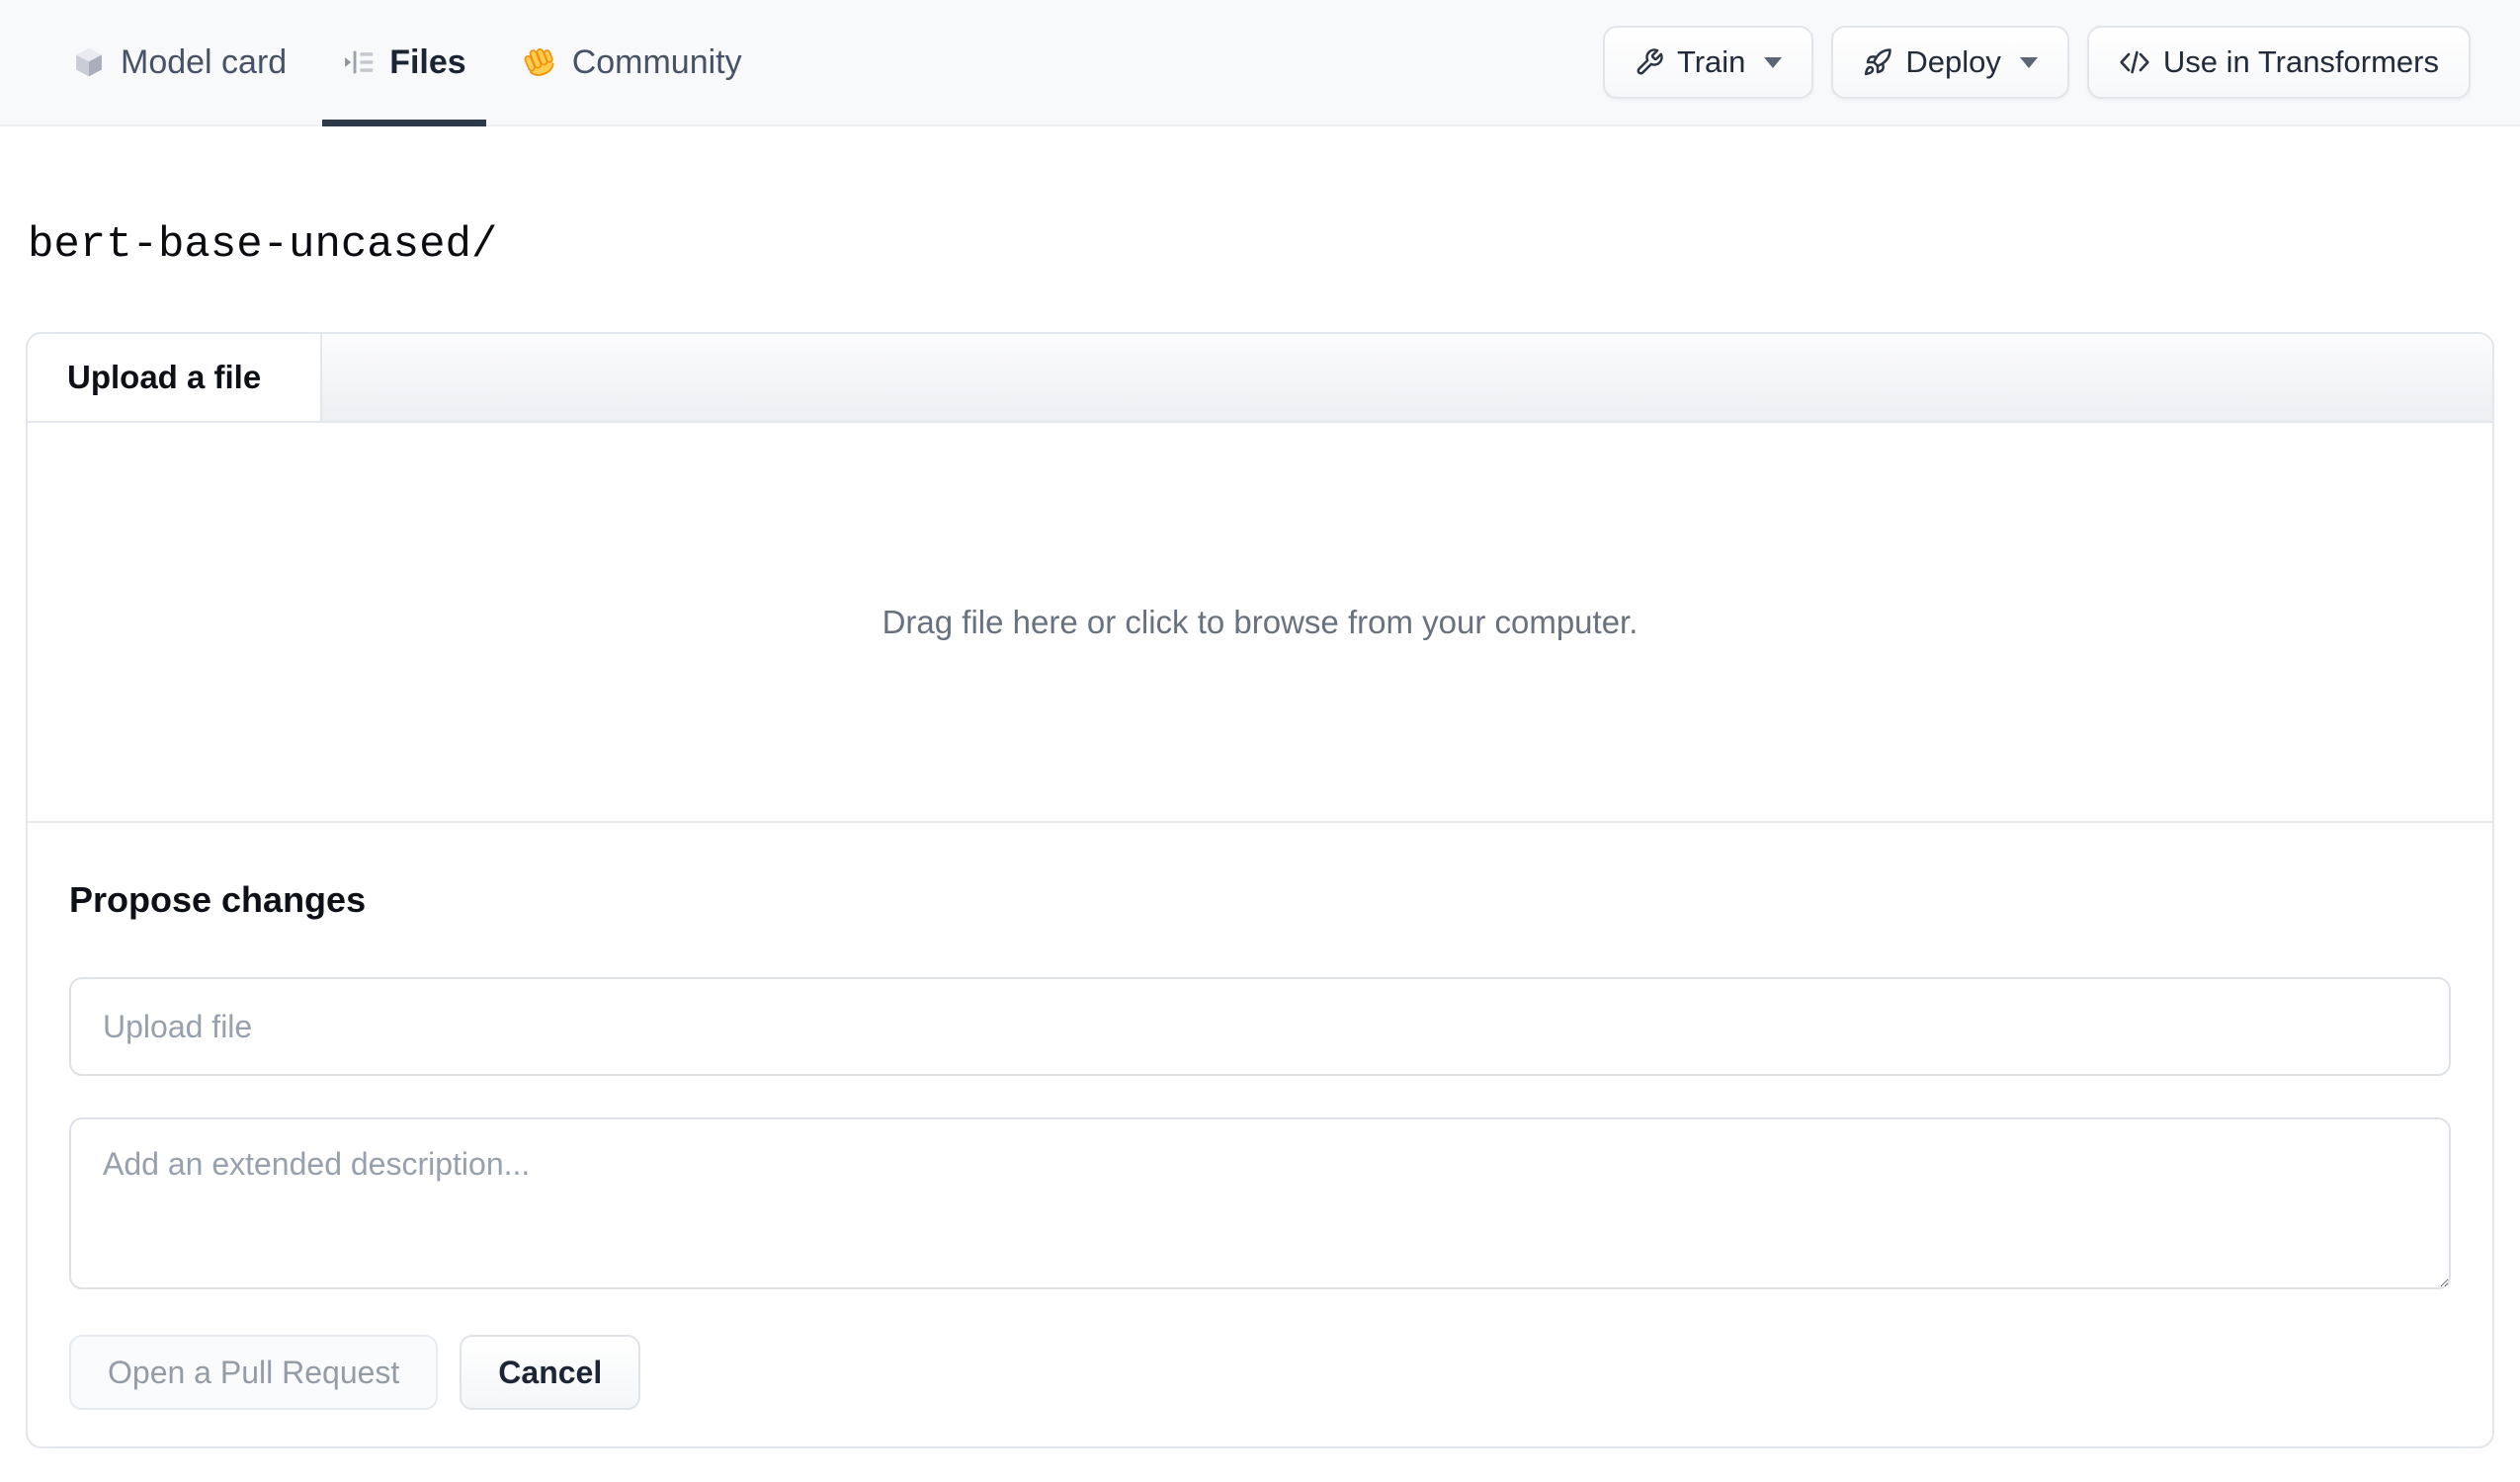 This screenshot has height=1482, width=2520. What do you see at coordinates (262, 245) in the screenshot?
I see `breadcrumb: bert-base-uncased/` at bounding box center [262, 245].